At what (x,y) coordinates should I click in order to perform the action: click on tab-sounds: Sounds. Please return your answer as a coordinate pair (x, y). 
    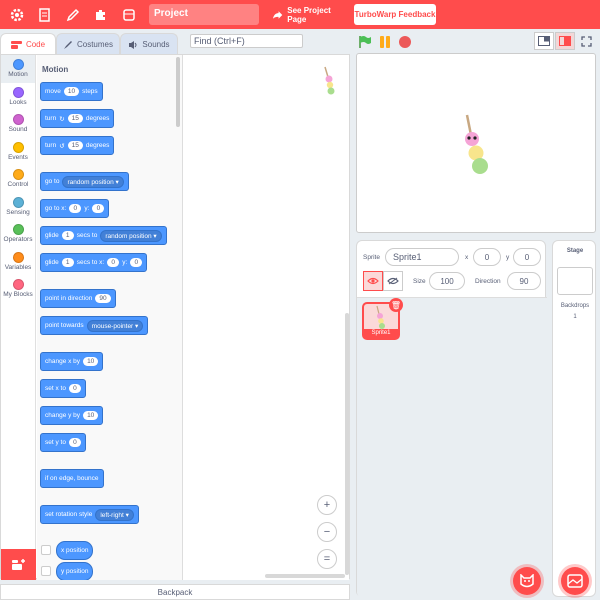
    Looking at the image, I should click on (149, 44).